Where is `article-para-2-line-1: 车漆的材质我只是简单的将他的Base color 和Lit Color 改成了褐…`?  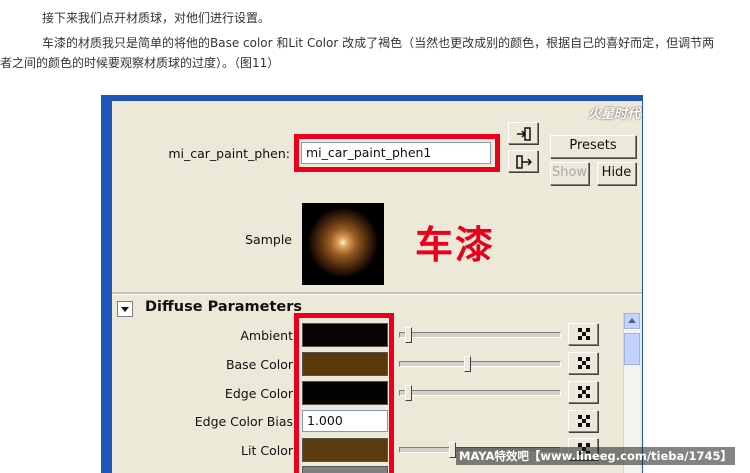 article-para-2-line-1: 车漆的材质我只是简单的将他的Base color 和Lit Color 改成了褐… is located at coordinates (378, 43).